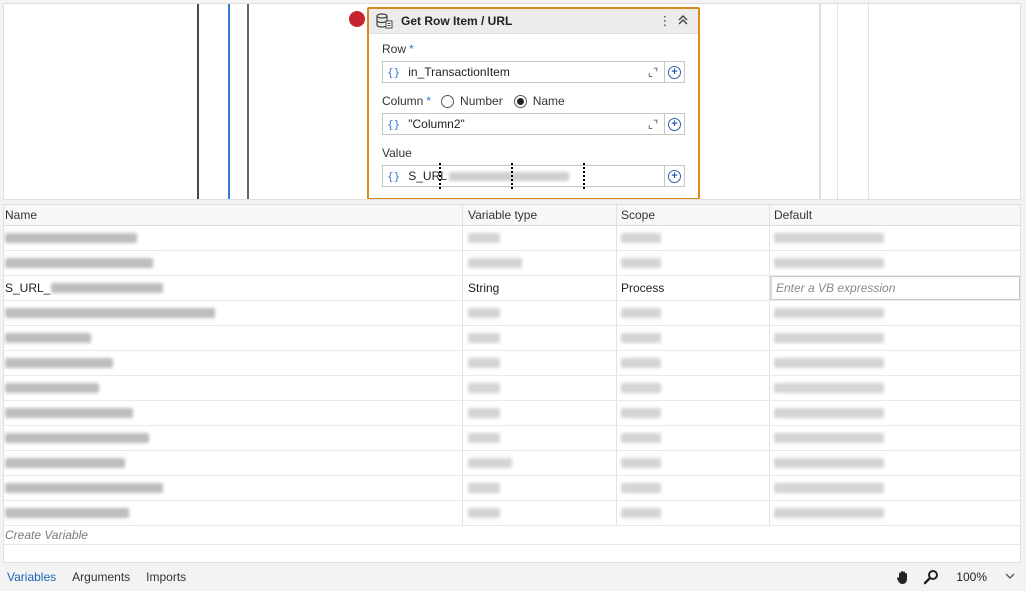 Image resolution: width=1026 pixels, height=591 pixels. Describe the element at coordinates (534, 176) in the screenshot. I see `value-text: S_URL` at that location.